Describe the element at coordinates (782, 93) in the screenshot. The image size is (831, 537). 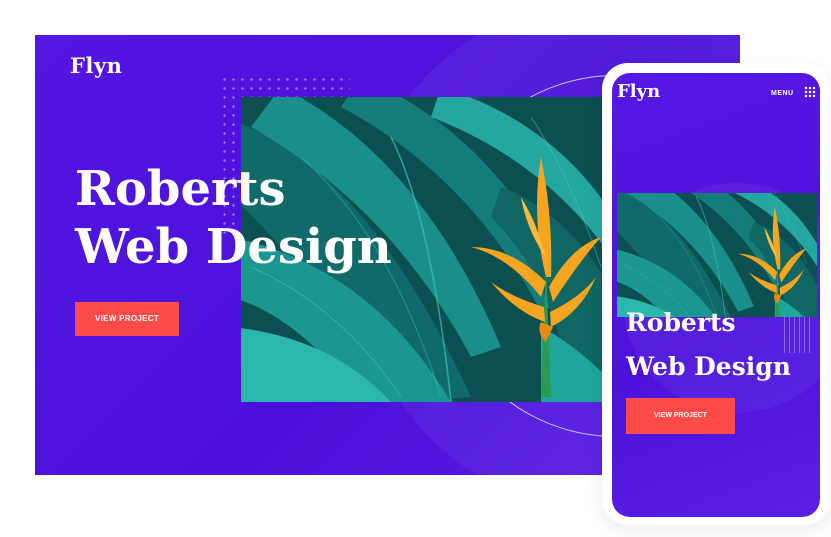
I see `menu-label: MENU` at that location.